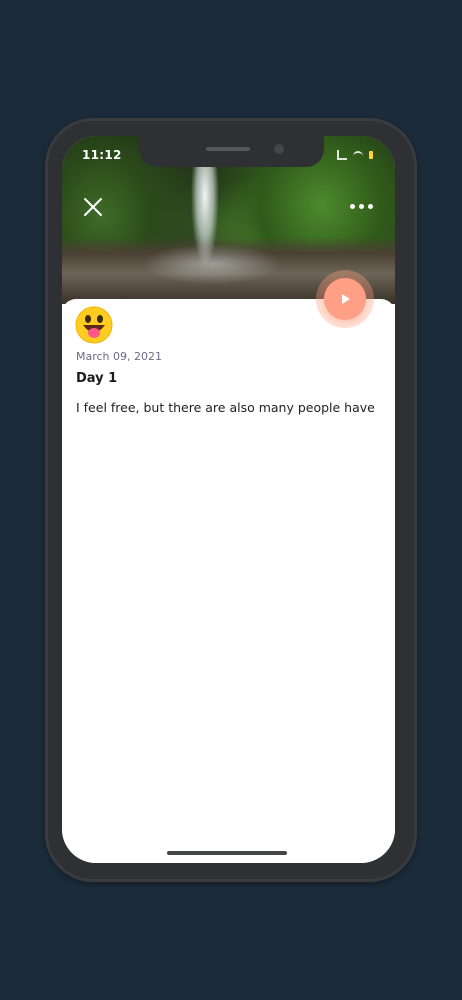  What do you see at coordinates (94, 325) in the screenshot?
I see `mood-emoji-icon` at bounding box center [94, 325].